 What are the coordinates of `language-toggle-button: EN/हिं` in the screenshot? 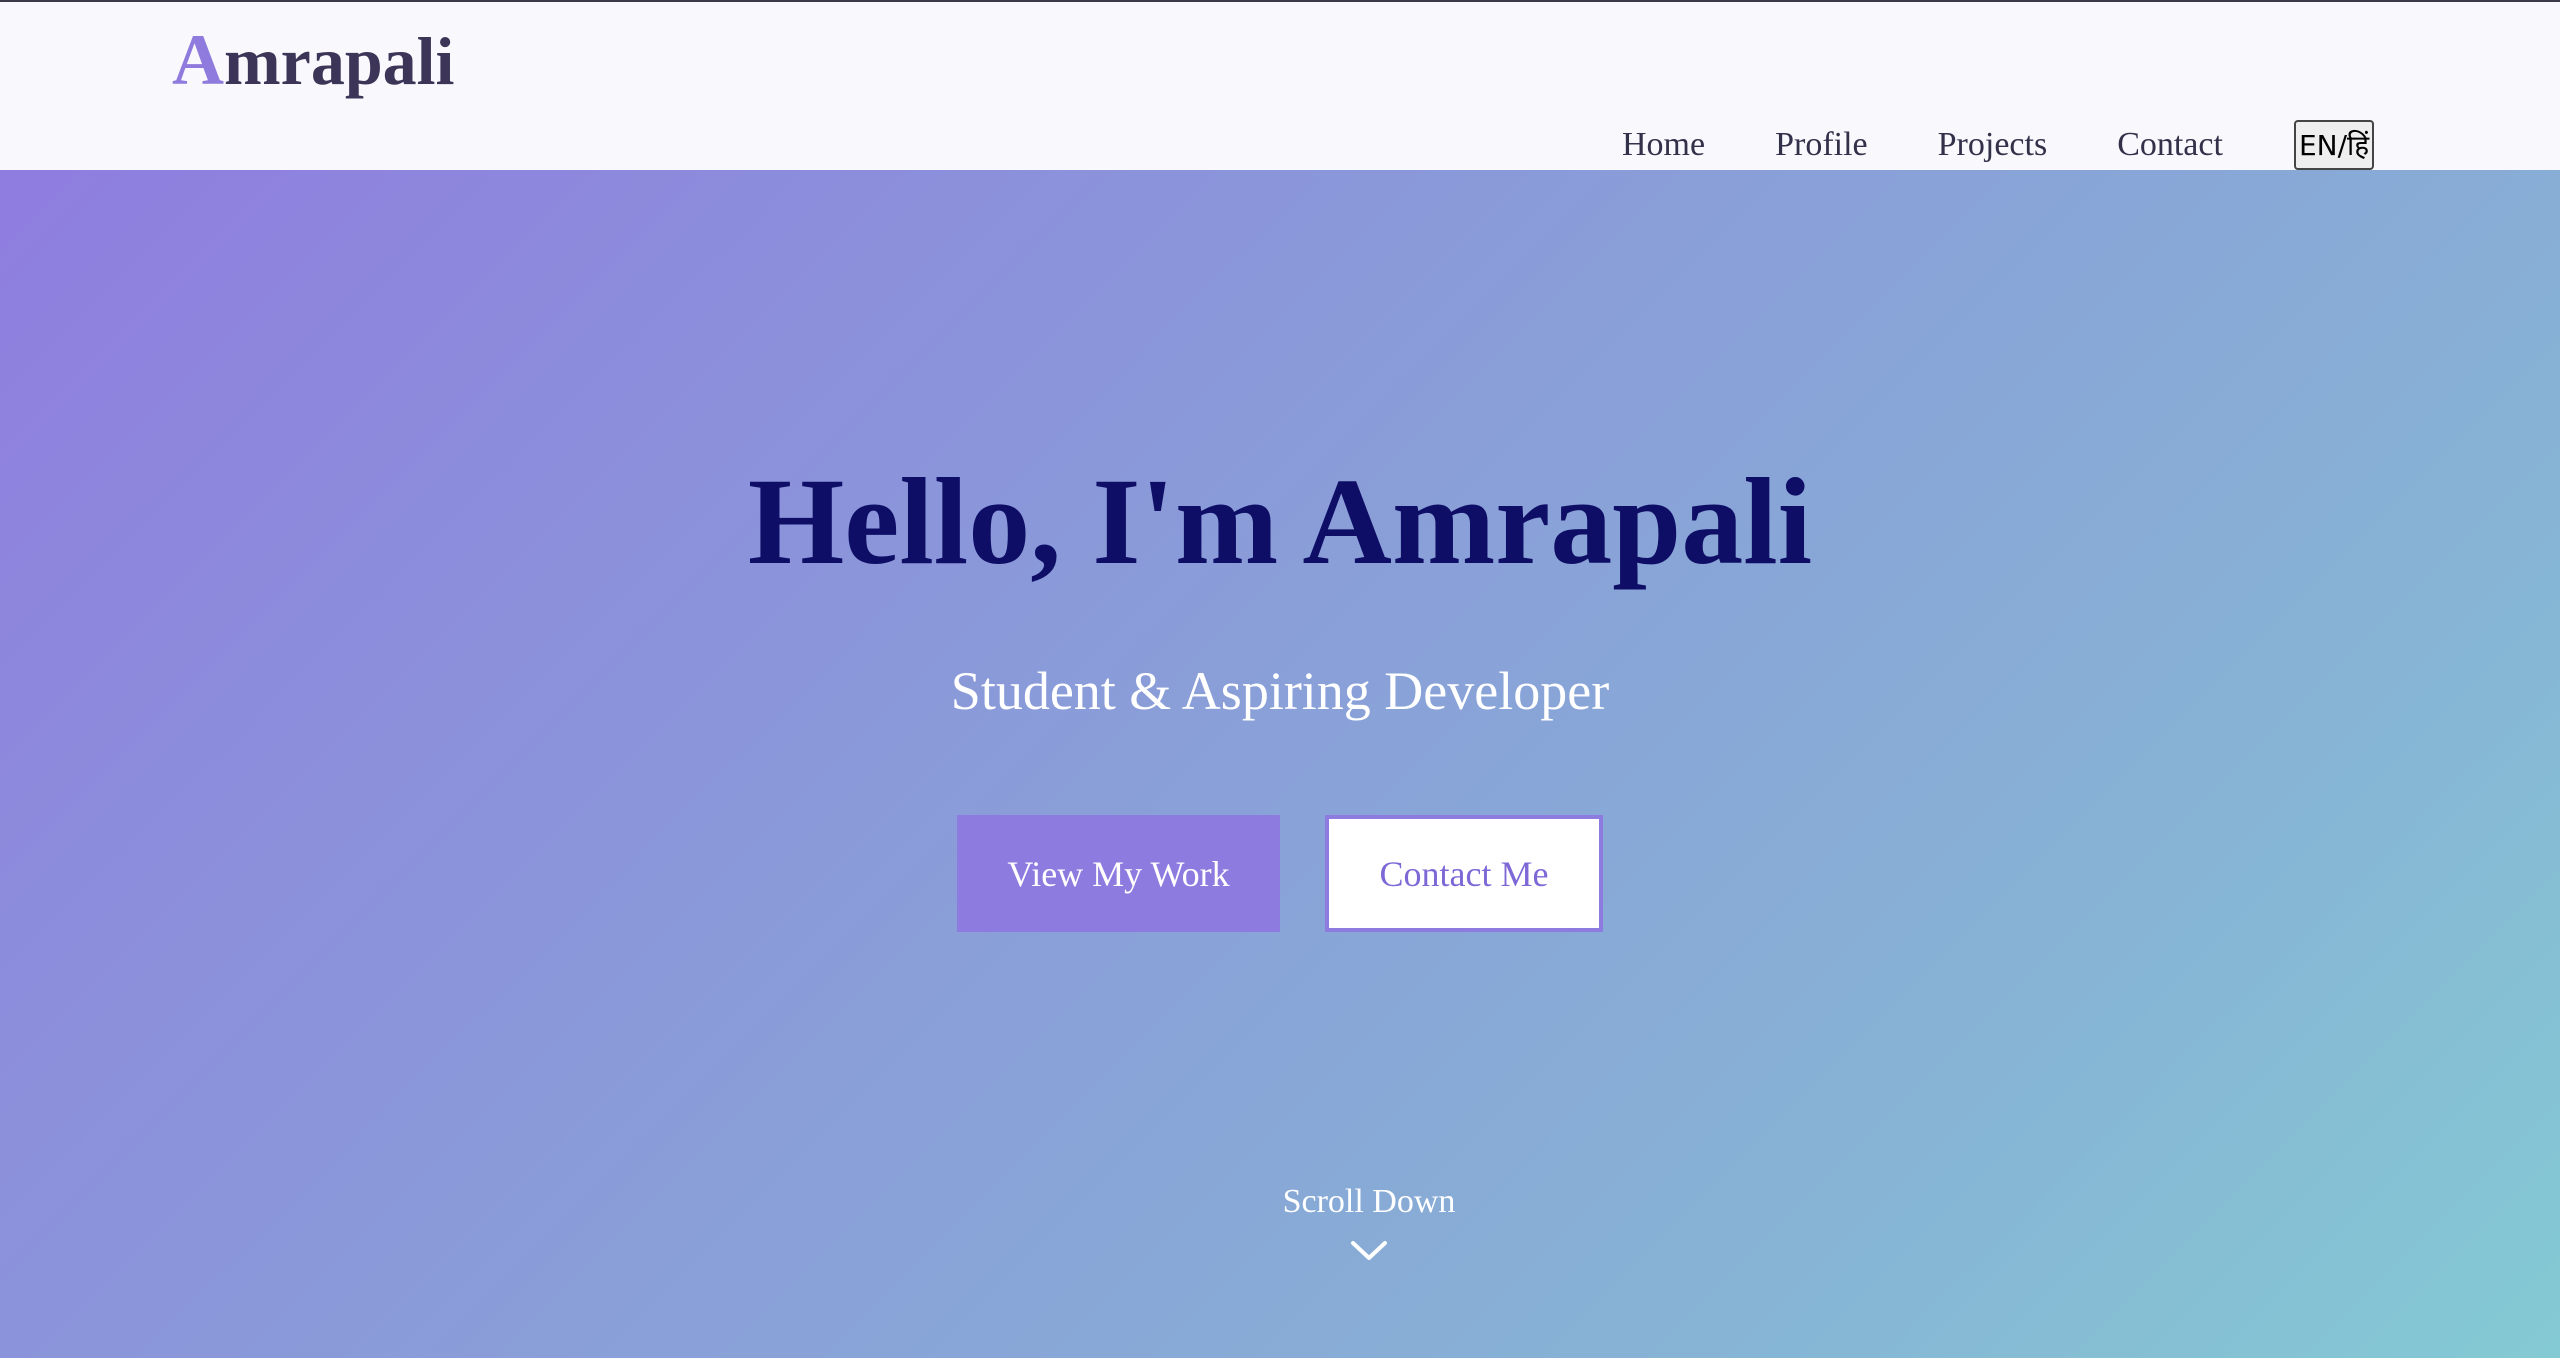 It's located at (2334, 145).